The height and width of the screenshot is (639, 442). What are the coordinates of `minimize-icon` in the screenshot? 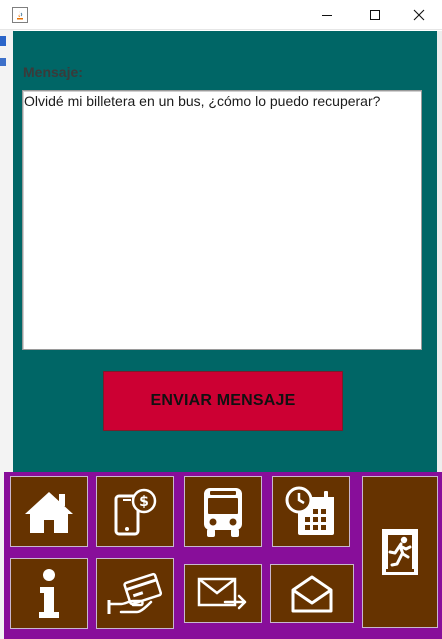 It's located at (327, 15).